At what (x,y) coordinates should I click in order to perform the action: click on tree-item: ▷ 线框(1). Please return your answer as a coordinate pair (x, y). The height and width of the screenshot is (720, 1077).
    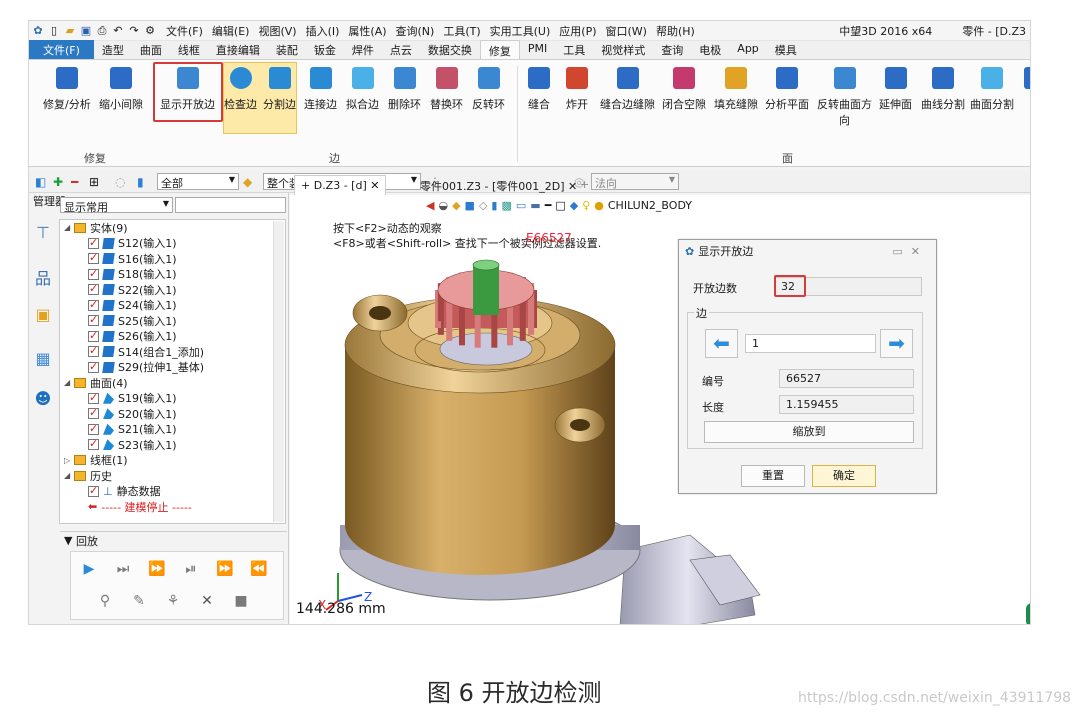
    Looking at the image, I should click on (172, 461).